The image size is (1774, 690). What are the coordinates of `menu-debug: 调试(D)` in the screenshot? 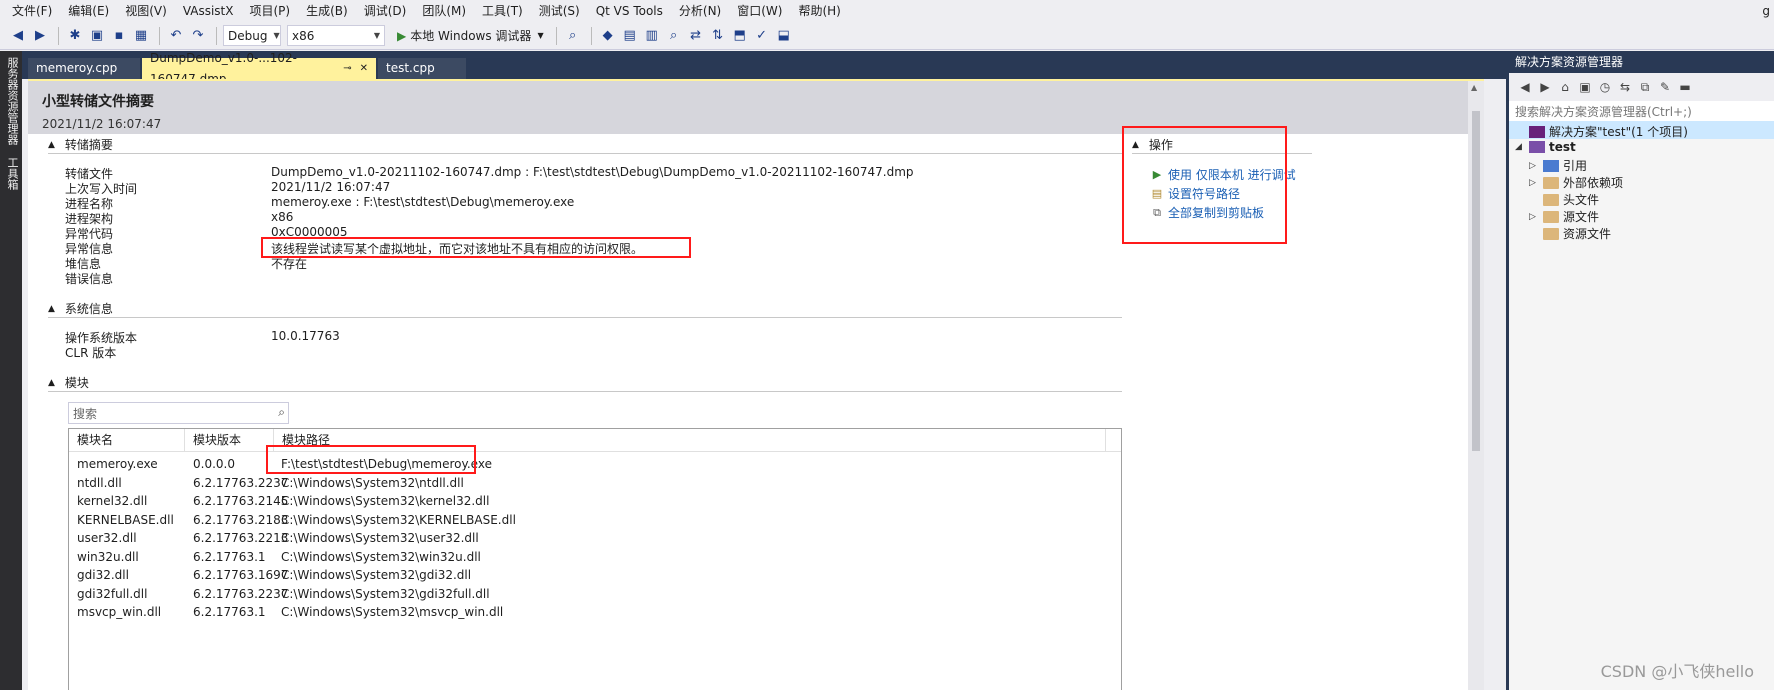 It's located at (385, 11).